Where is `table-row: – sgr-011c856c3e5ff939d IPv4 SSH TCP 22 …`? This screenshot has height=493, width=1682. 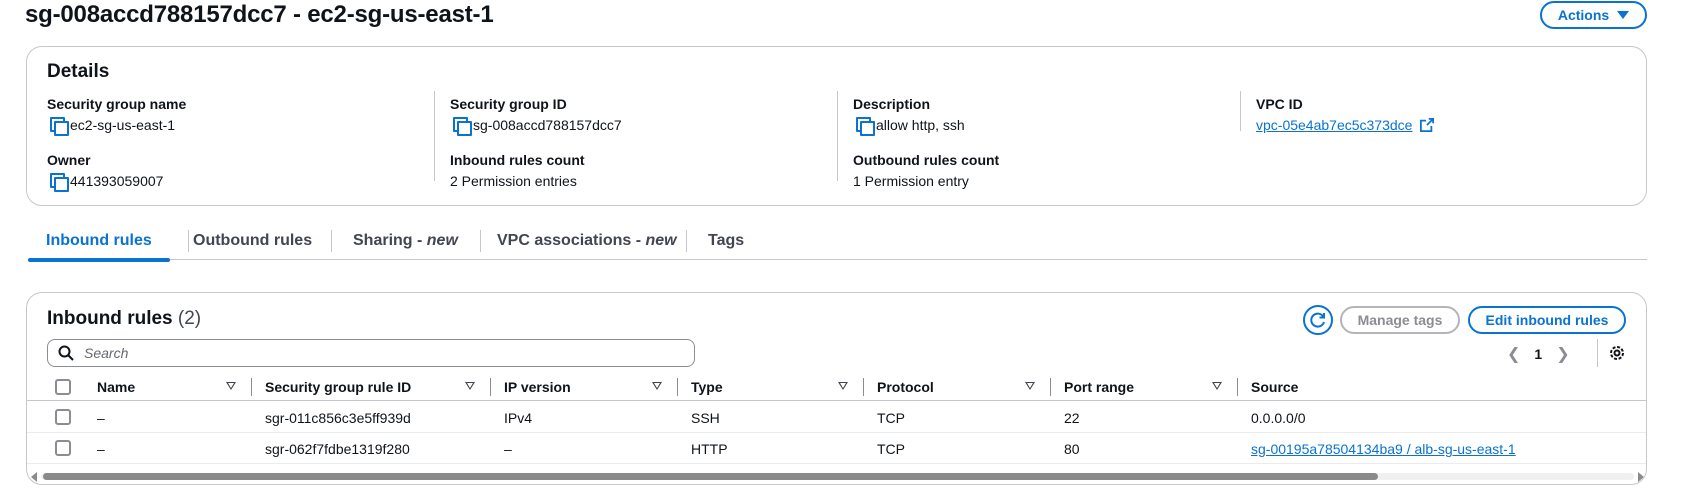 table-row: – sgr-011c856c3e5ff939d IPv4 SSH TCP 22 … is located at coordinates (836, 418).